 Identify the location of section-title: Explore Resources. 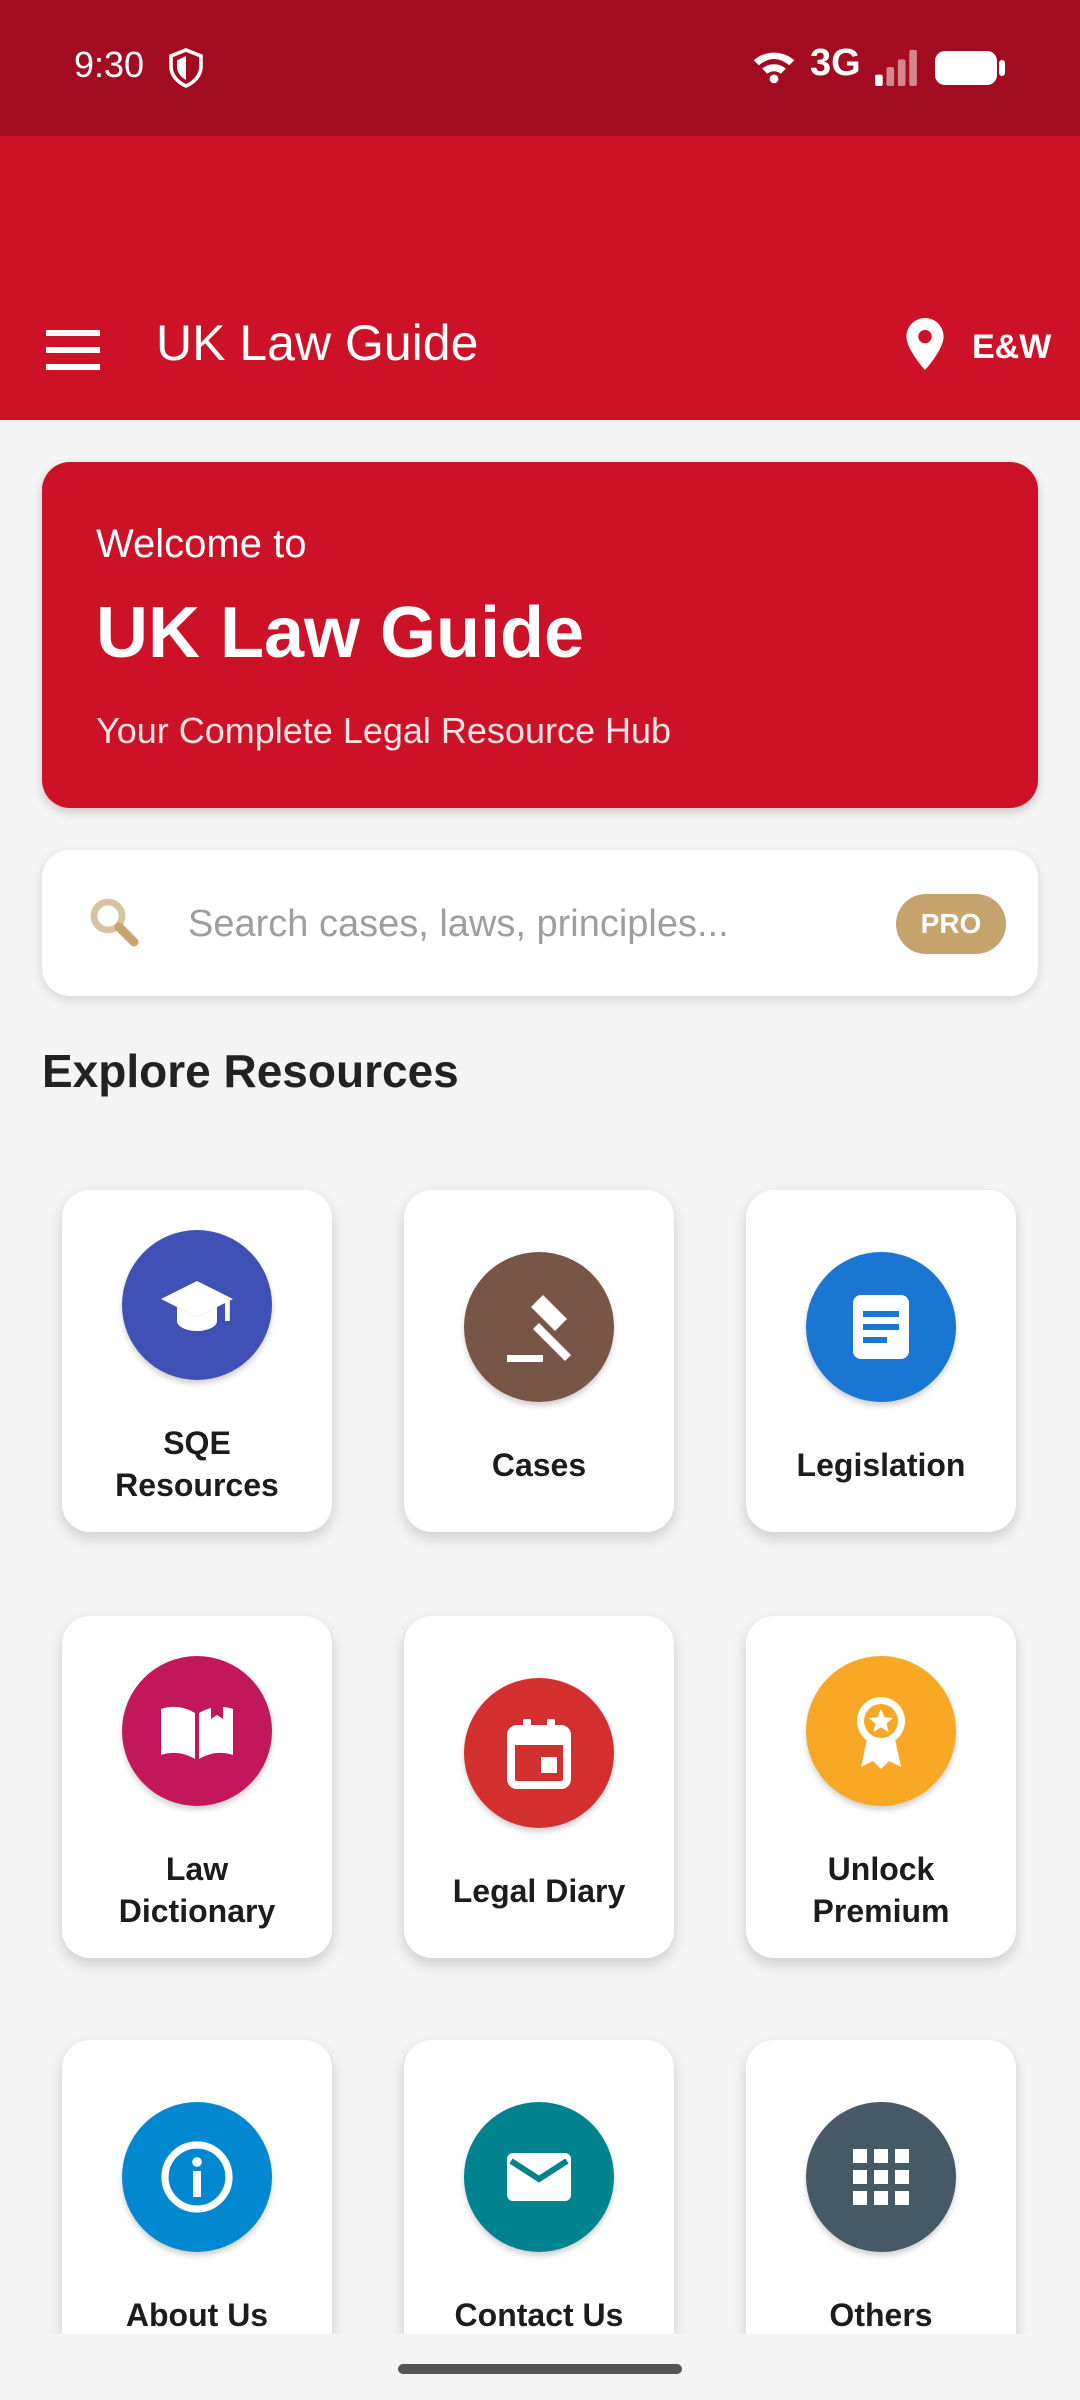
(250, 1071).